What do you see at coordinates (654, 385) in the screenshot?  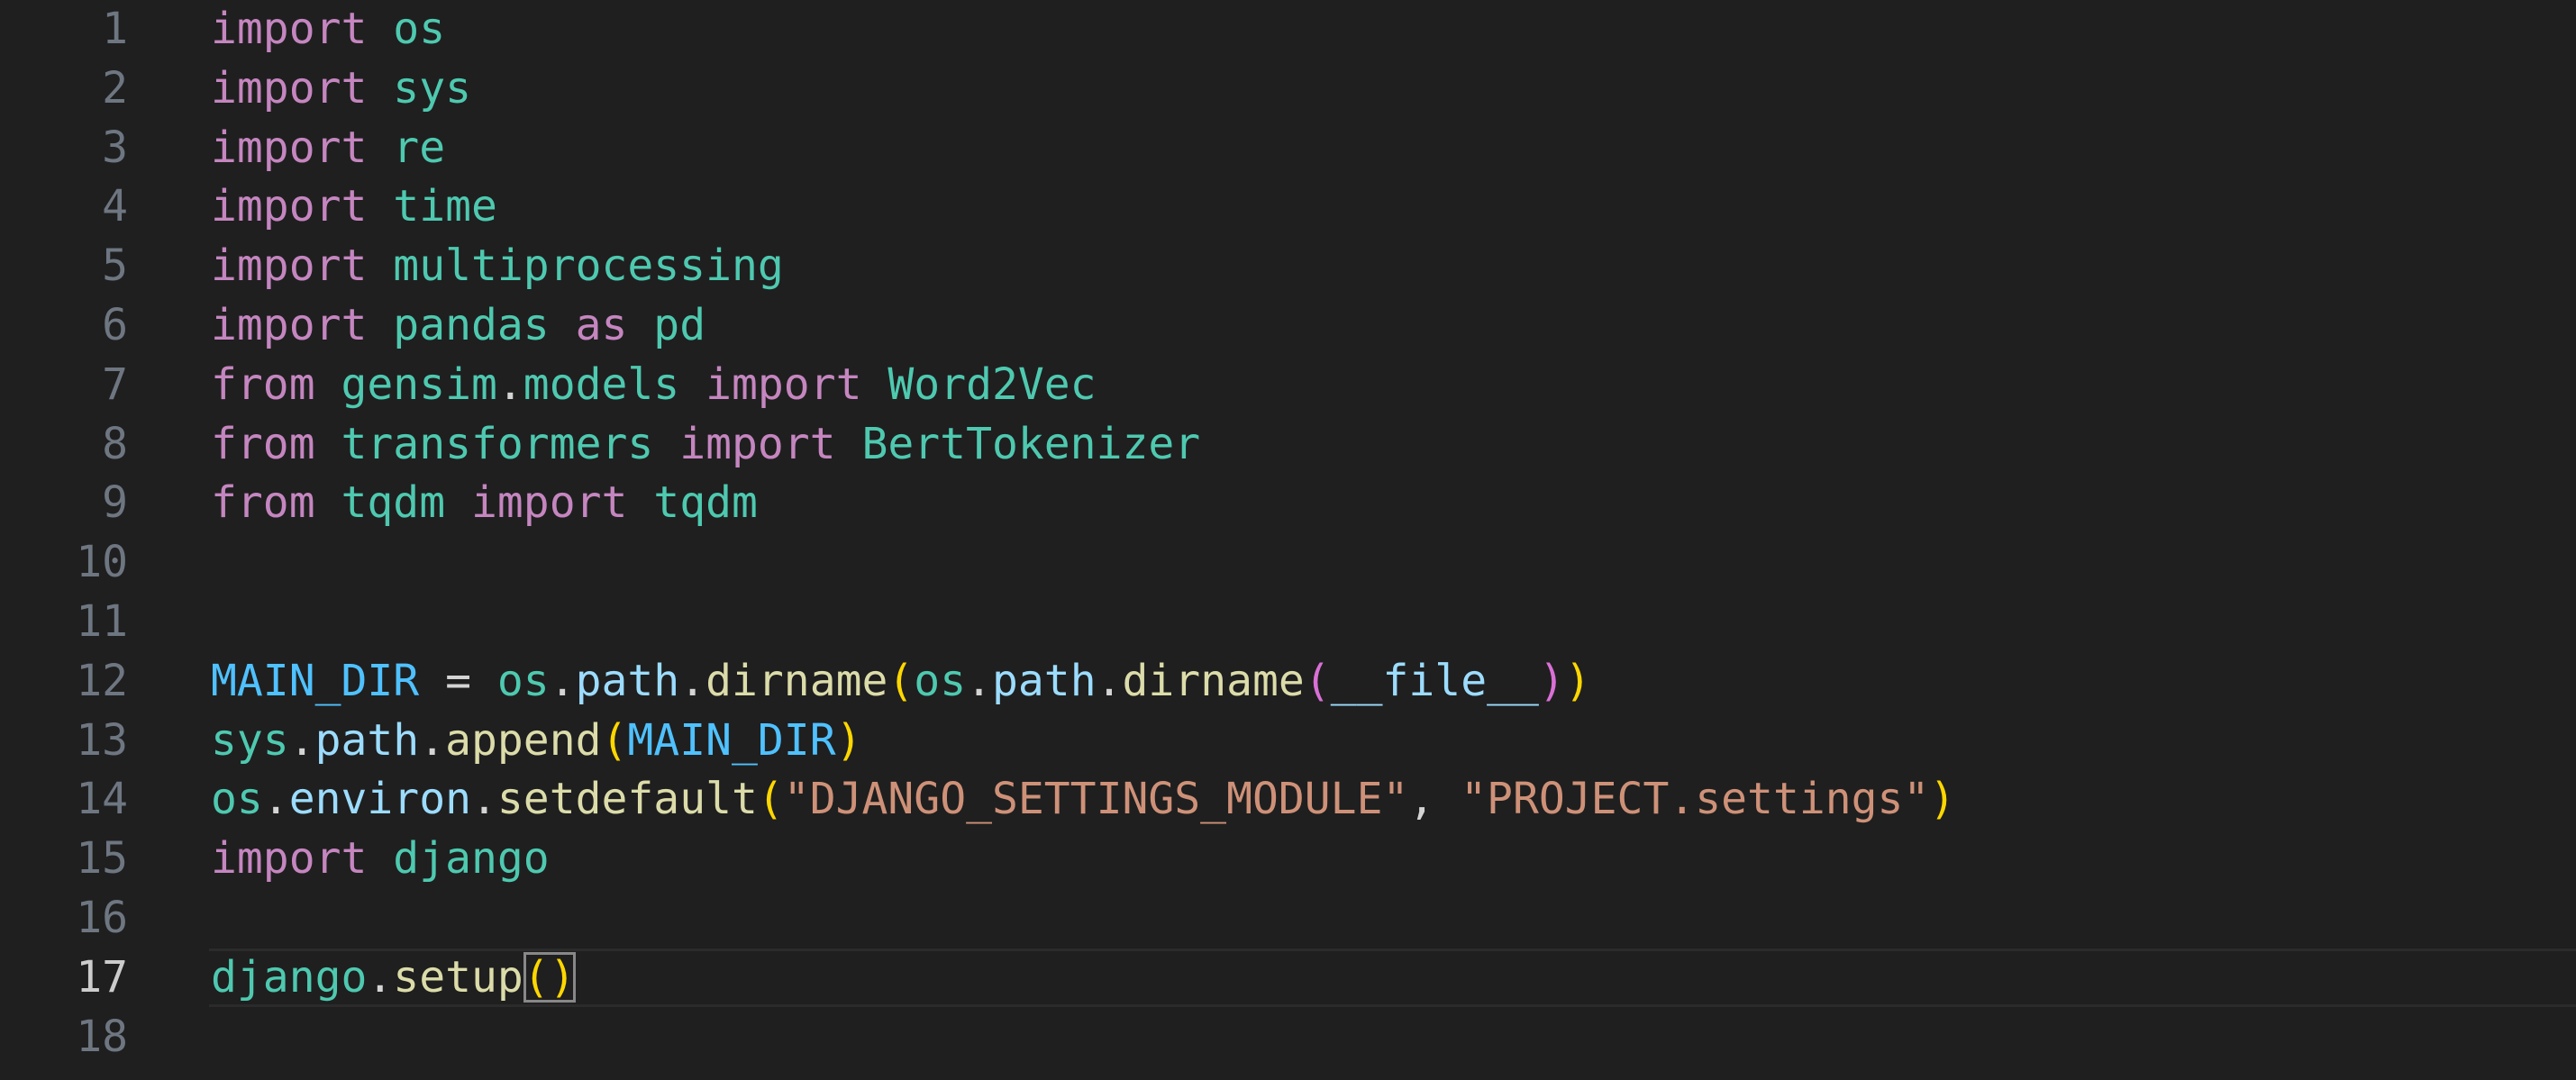 I see `code-text: from gensim.models import Word2Vec` at bounding box center [654, 385].